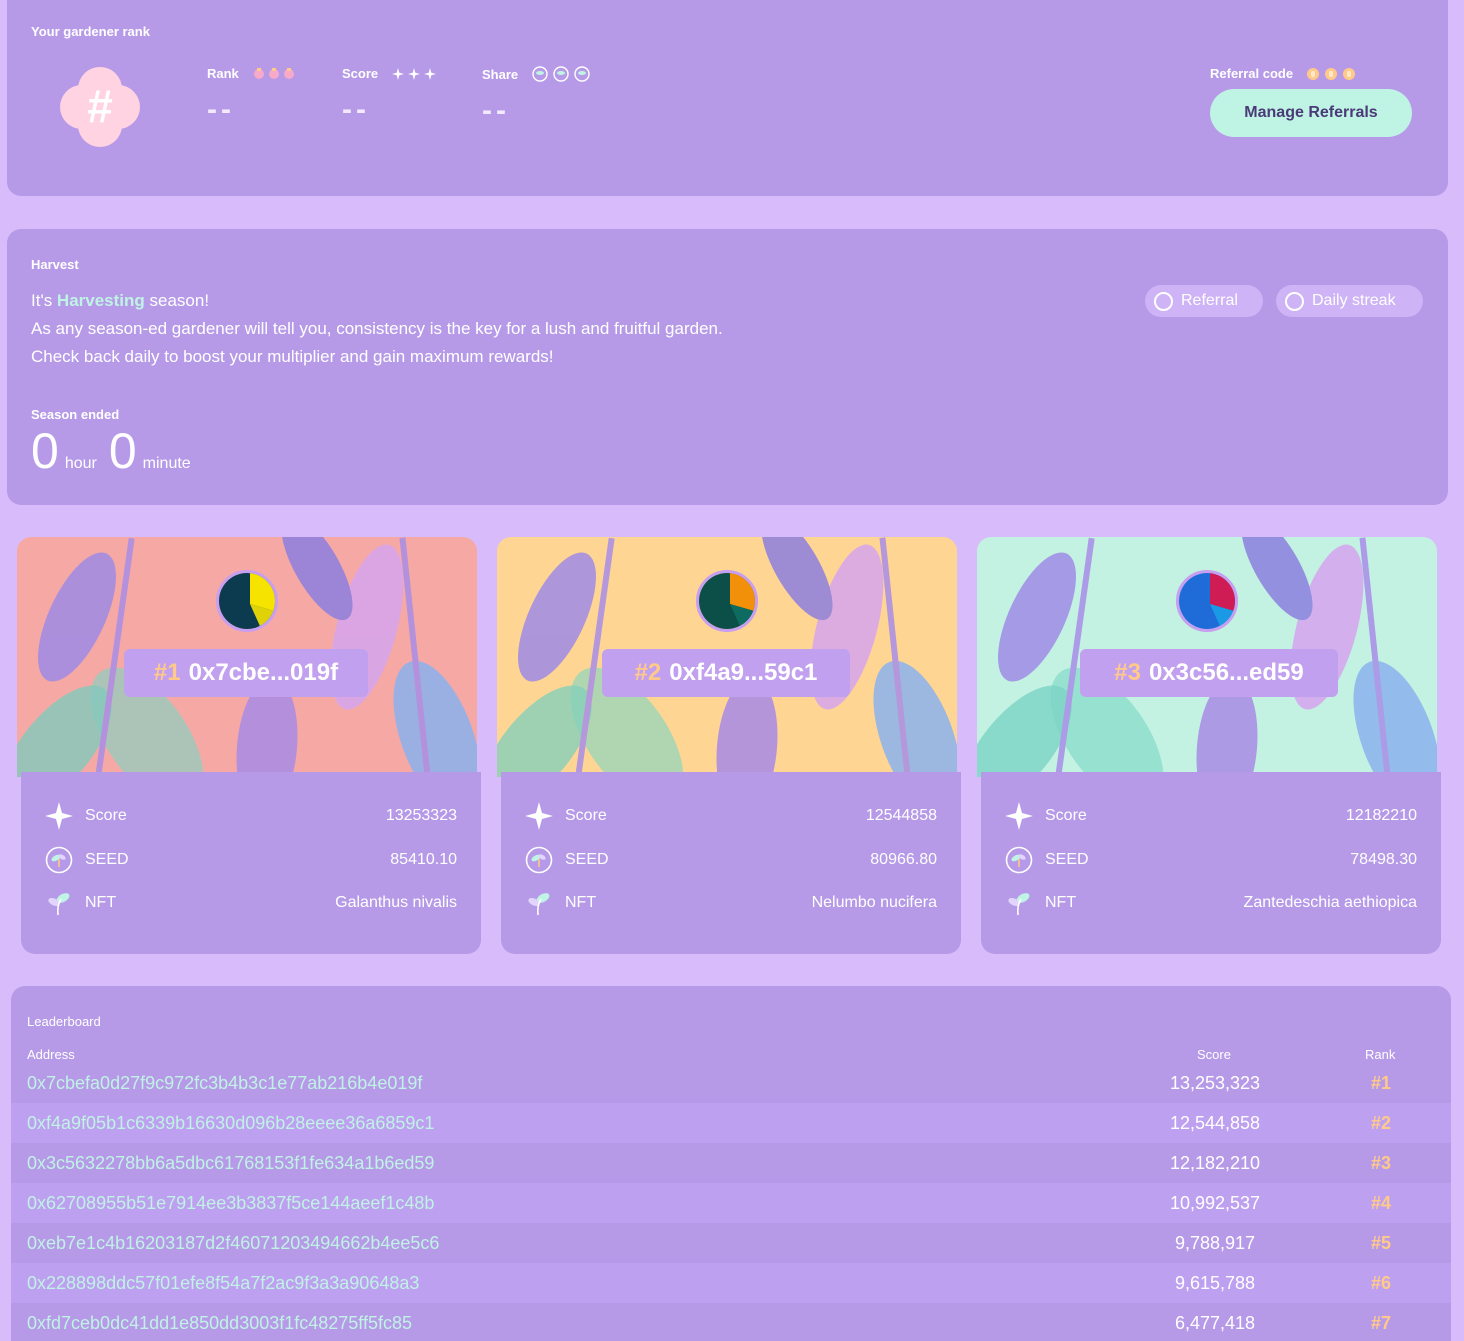  What do you see at coordinates (1331, 73) in the screenshot?
I see `coin-icon` at bounding box center [1331, 73].